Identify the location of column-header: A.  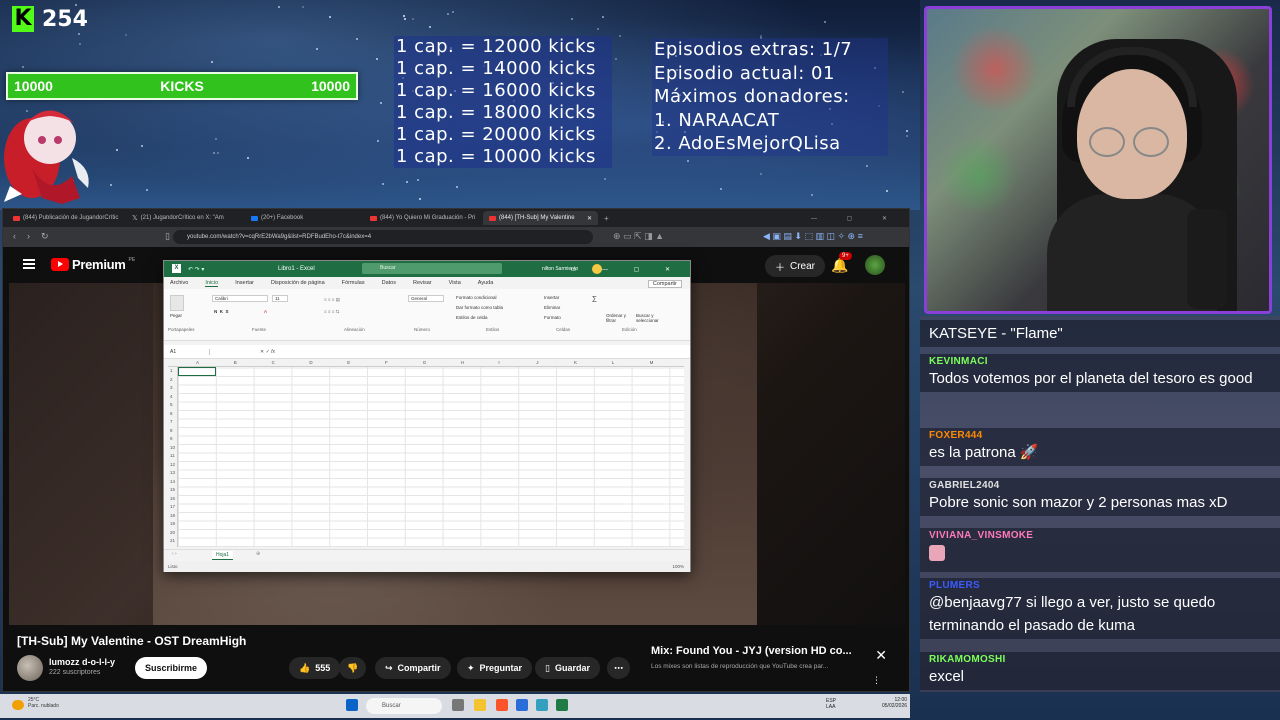
(197, 362).